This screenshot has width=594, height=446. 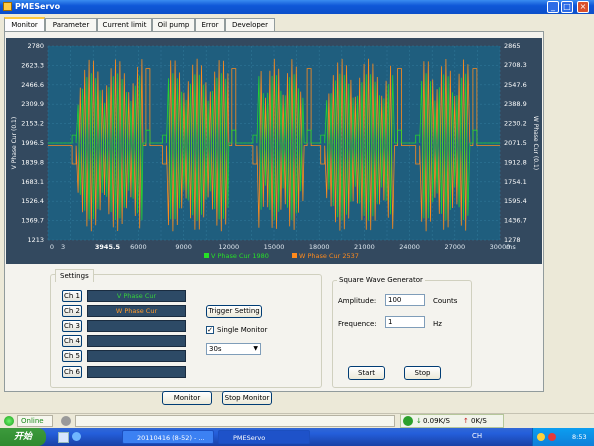 What do you see at coordinates (357, 324) in the screenshot?
I see `frequence-label: Frequence:` at bounding box center [357, 324].